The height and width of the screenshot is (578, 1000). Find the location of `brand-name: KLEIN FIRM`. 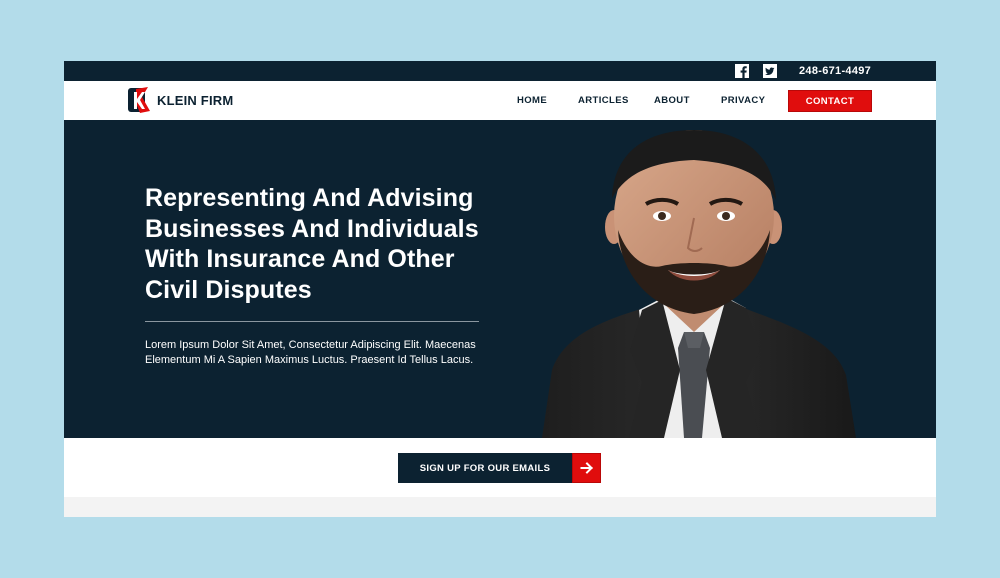

brand-name: KLEIN FIRM is located at coordinates (195, 100).